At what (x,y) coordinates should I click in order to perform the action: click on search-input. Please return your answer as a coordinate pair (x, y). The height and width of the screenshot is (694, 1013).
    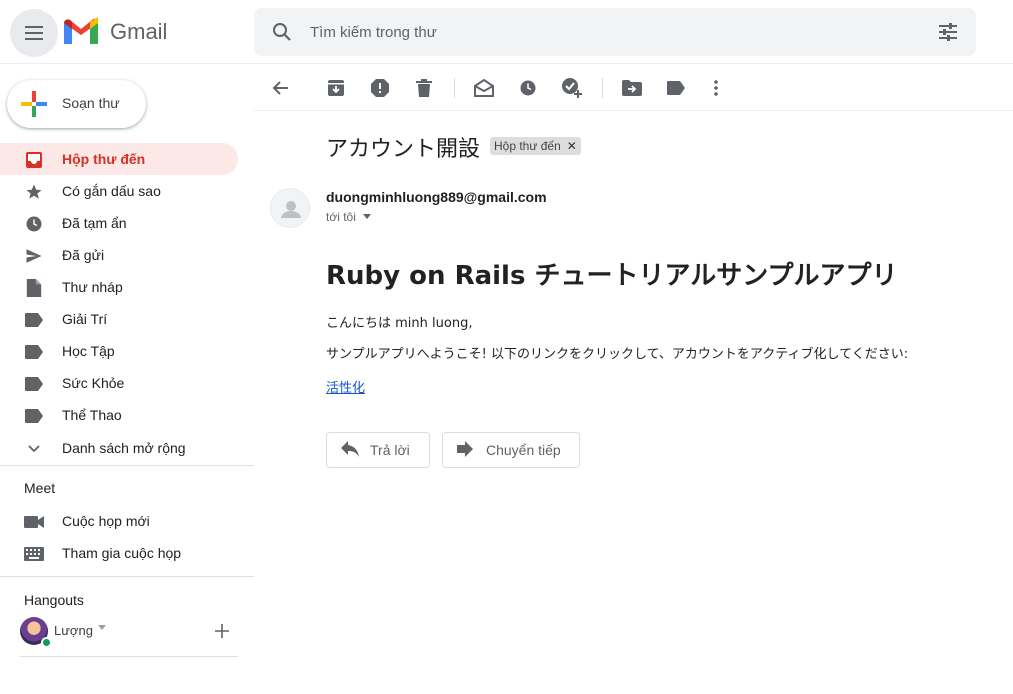
    Looking at the image, I should click on (610, 32).